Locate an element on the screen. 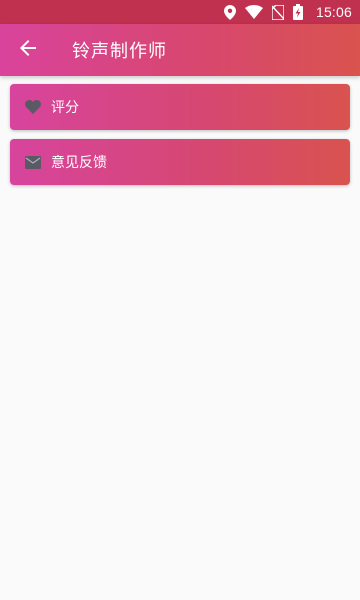 This screenshot has width=360, height=600. back-button is located at coordinates (28, 50).